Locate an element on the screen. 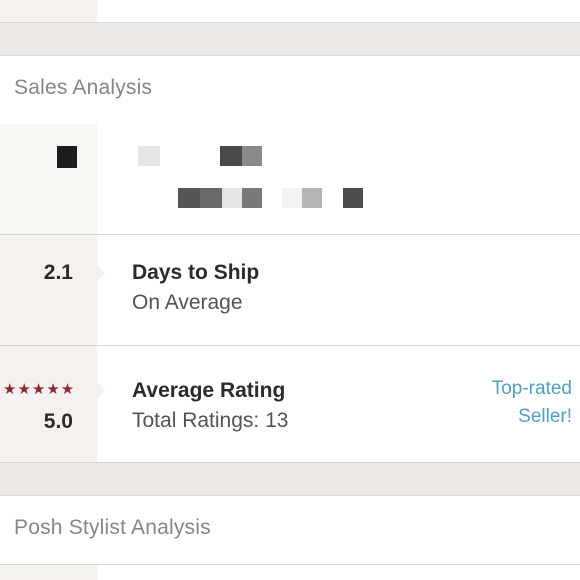  average-rating-title: Average Rating is located at coordinates (209, 390).